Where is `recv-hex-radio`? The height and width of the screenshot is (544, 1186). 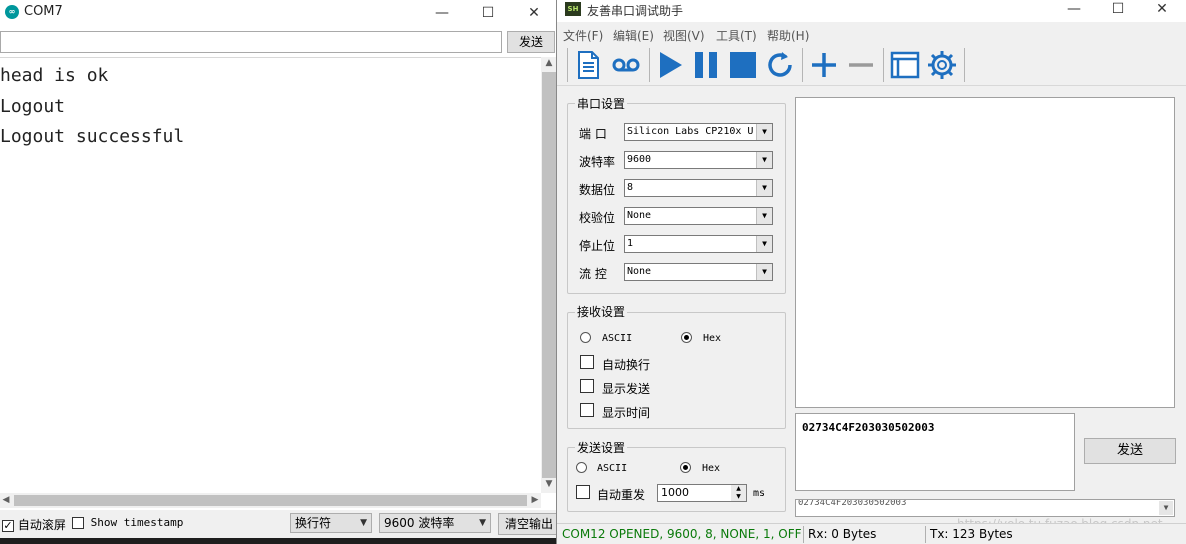 recv-hex-radio is located at coordinates (686, 337).